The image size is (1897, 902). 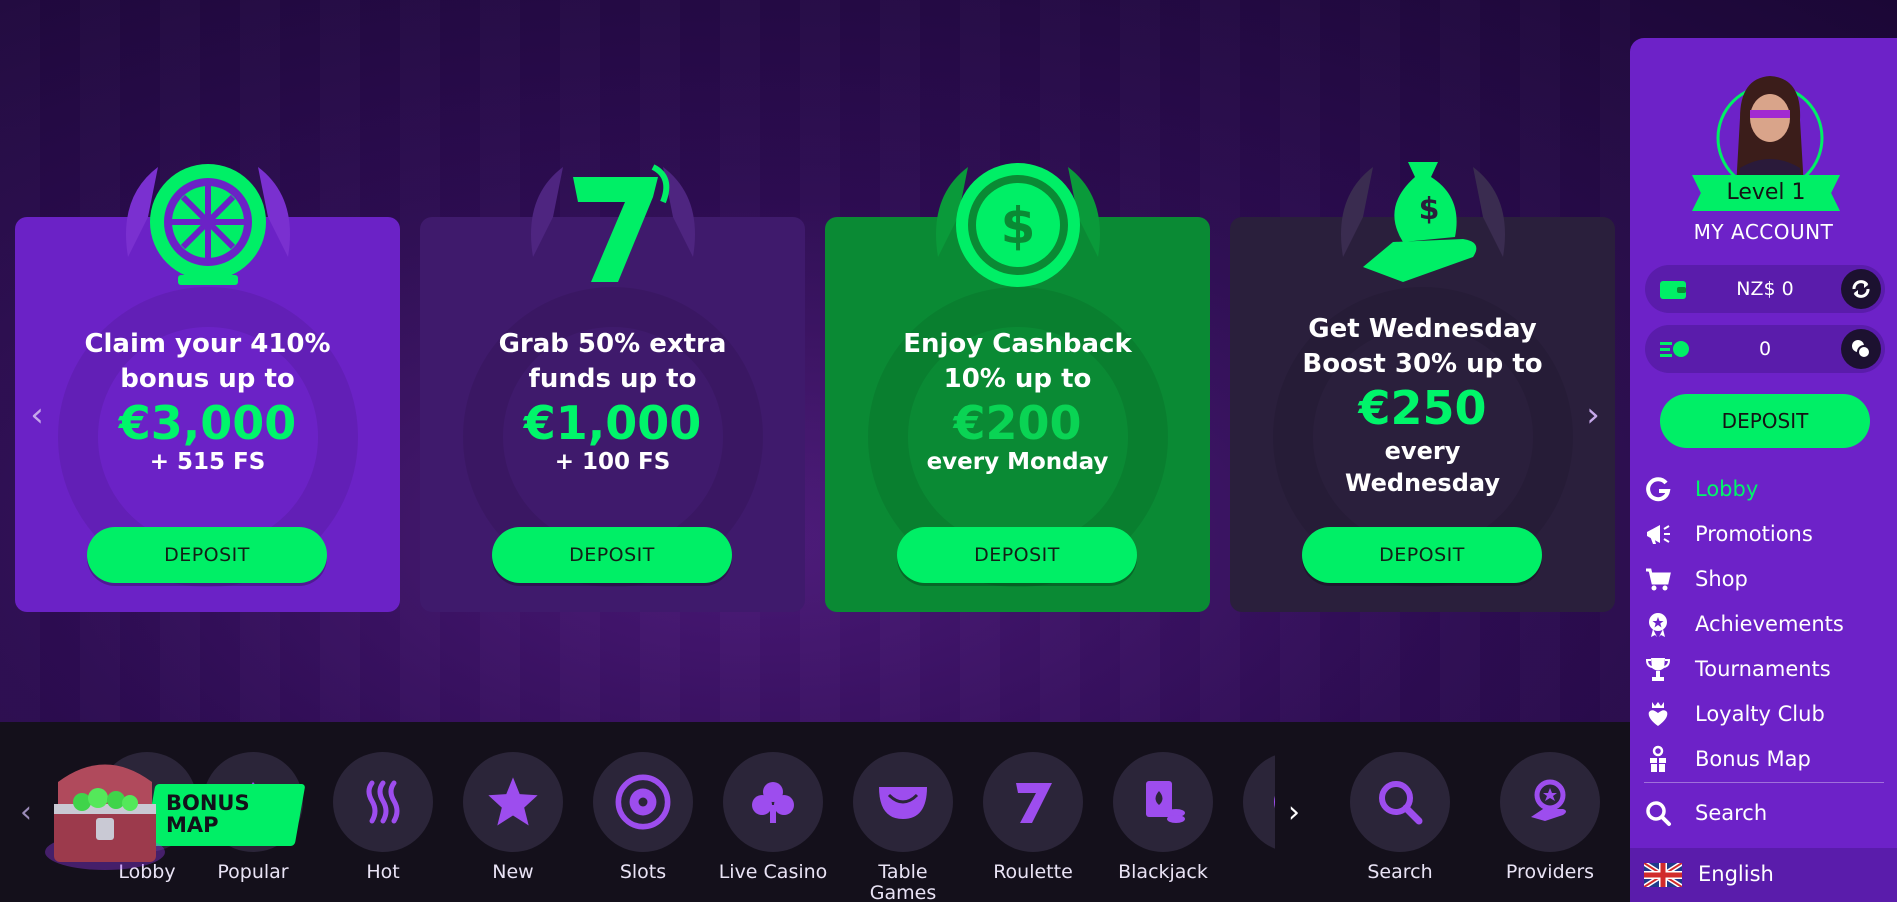 What do you see at coordinates (773, 872) in the screenshot?
I see `category-label: Live Casino` at bounding box center [773, 872].